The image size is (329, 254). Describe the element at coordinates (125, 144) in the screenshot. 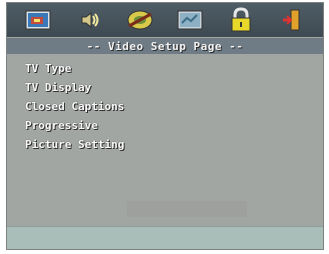

I see `menu-item-picture-setting: Picture Setting` at that location.